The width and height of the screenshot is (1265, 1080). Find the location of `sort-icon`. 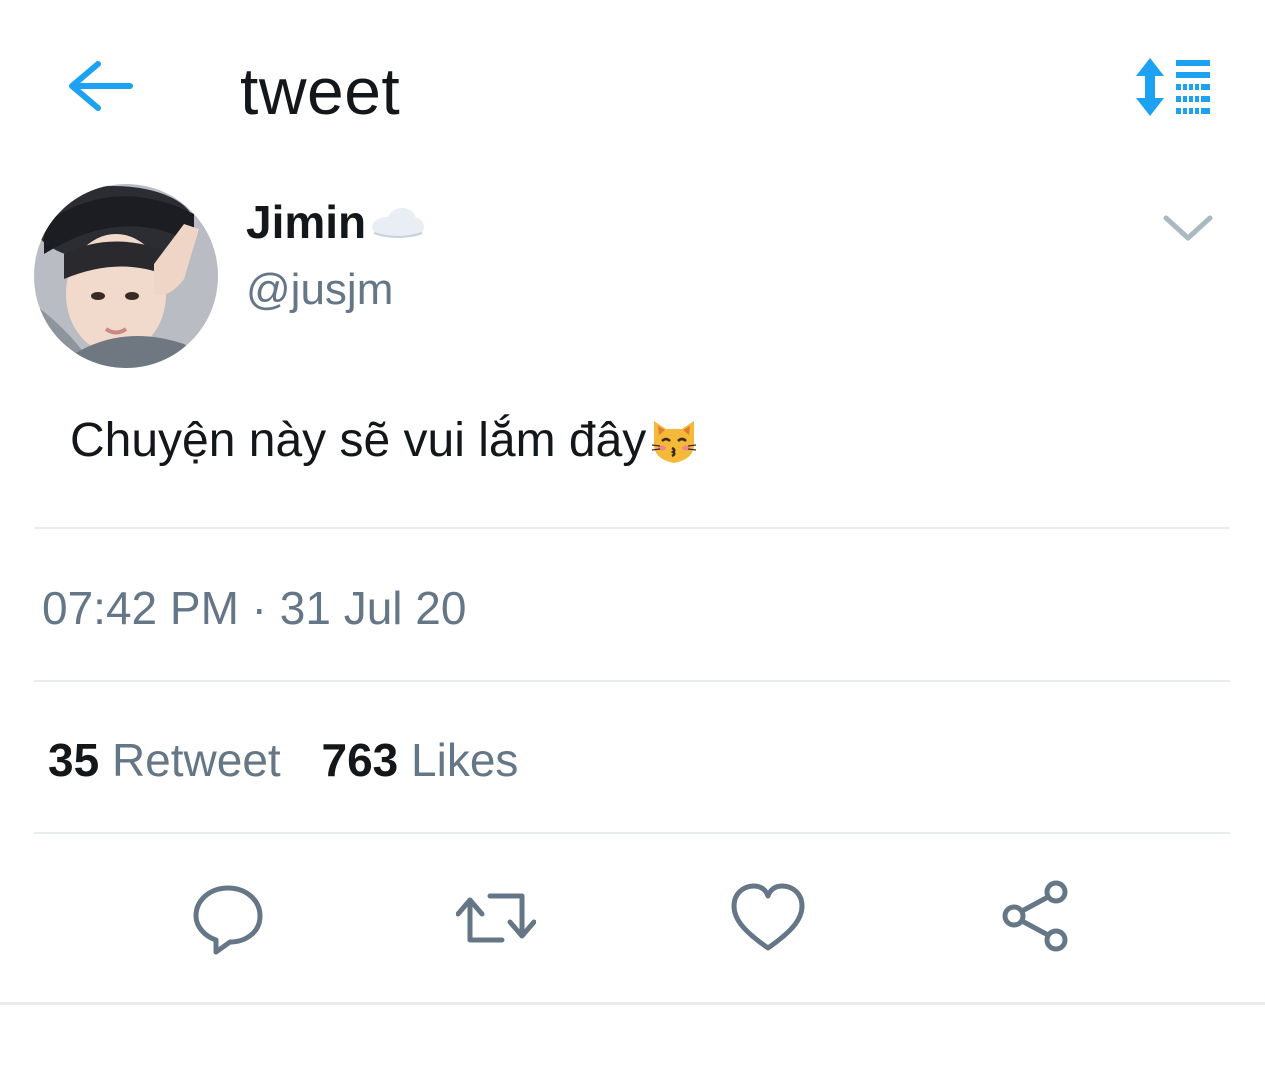

sort-icon is located at coordinates (1173, 87).